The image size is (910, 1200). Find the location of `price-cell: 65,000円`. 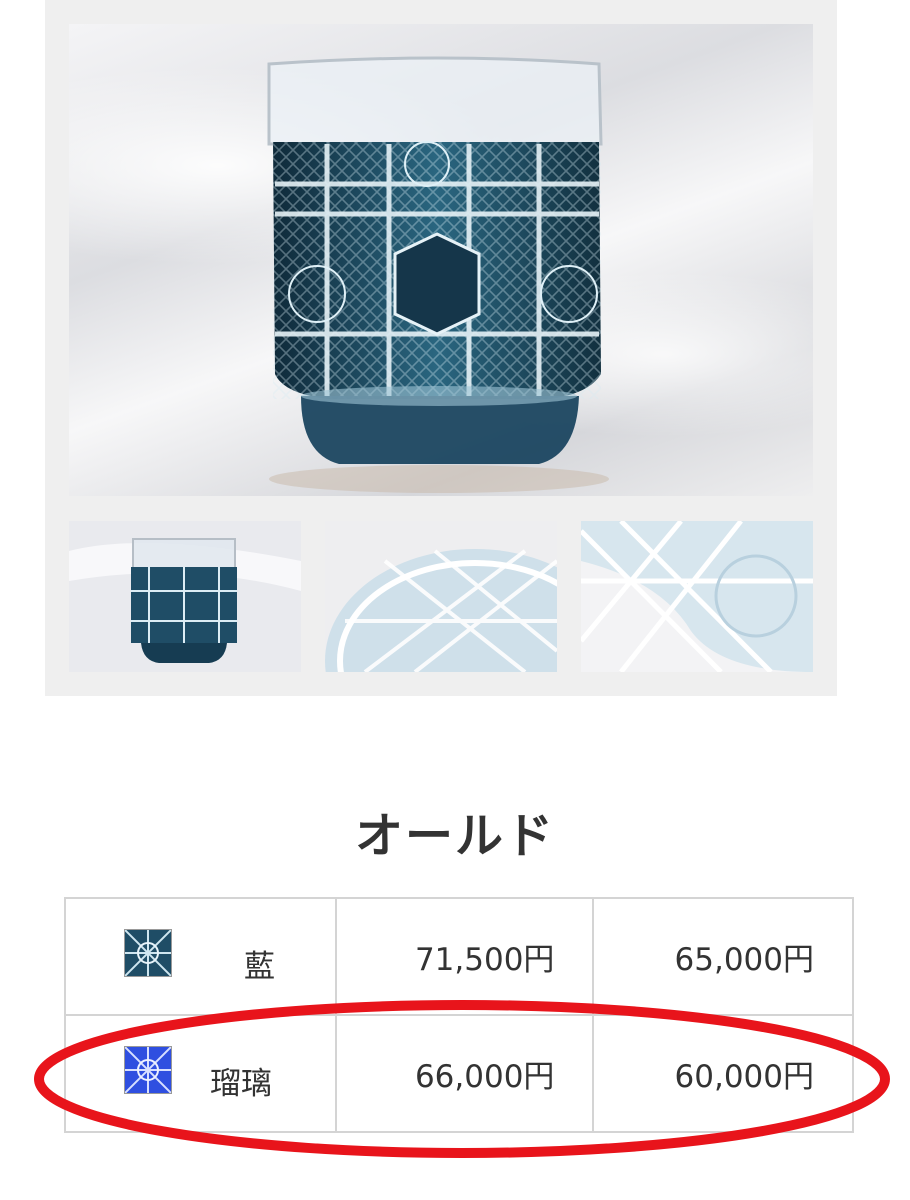

price-cell: 65,000円 is located at coordinates (723, 956).